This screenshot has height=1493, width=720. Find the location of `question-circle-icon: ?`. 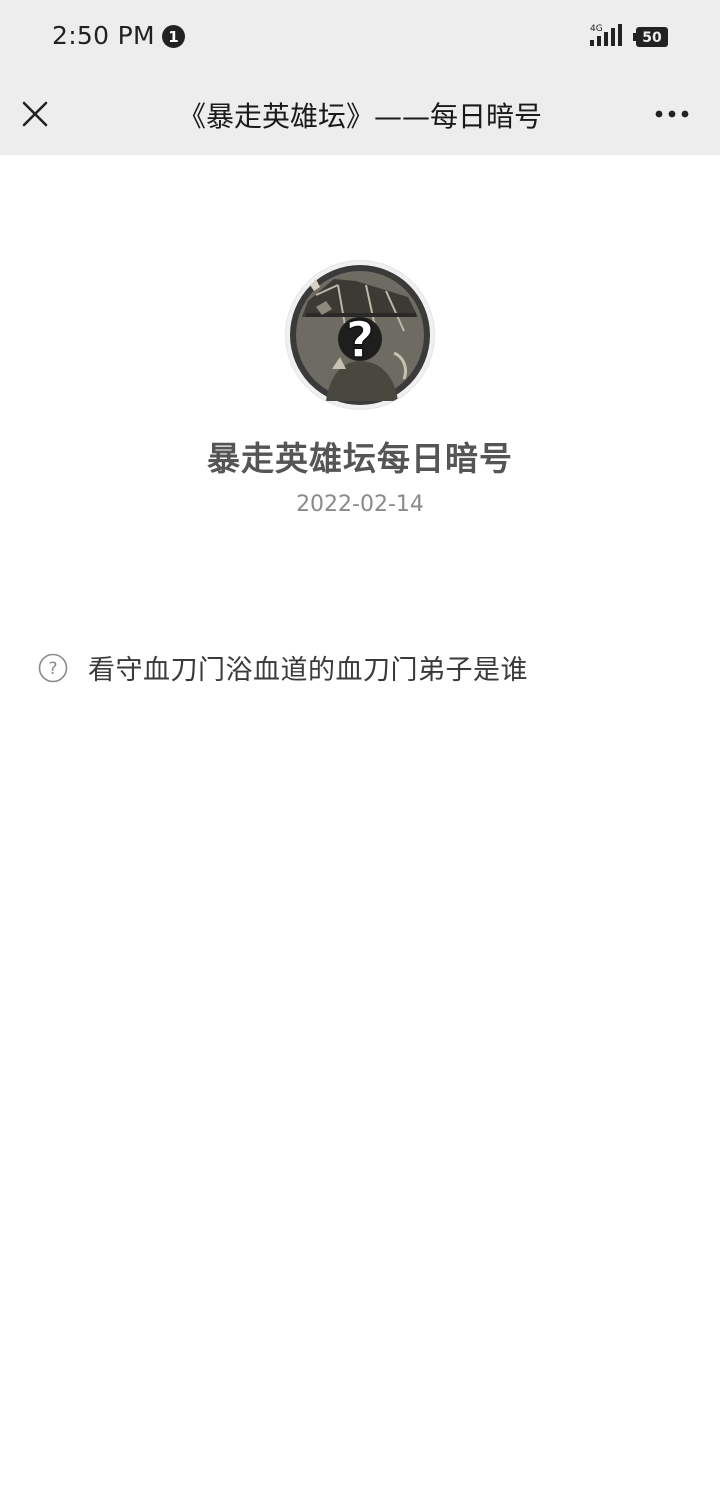

question-circle-icon: ? is located at coordinates (53, 668).